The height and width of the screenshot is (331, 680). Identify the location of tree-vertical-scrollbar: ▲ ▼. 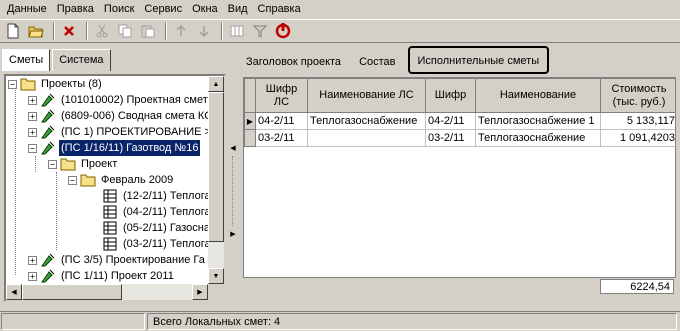
(216, 180).